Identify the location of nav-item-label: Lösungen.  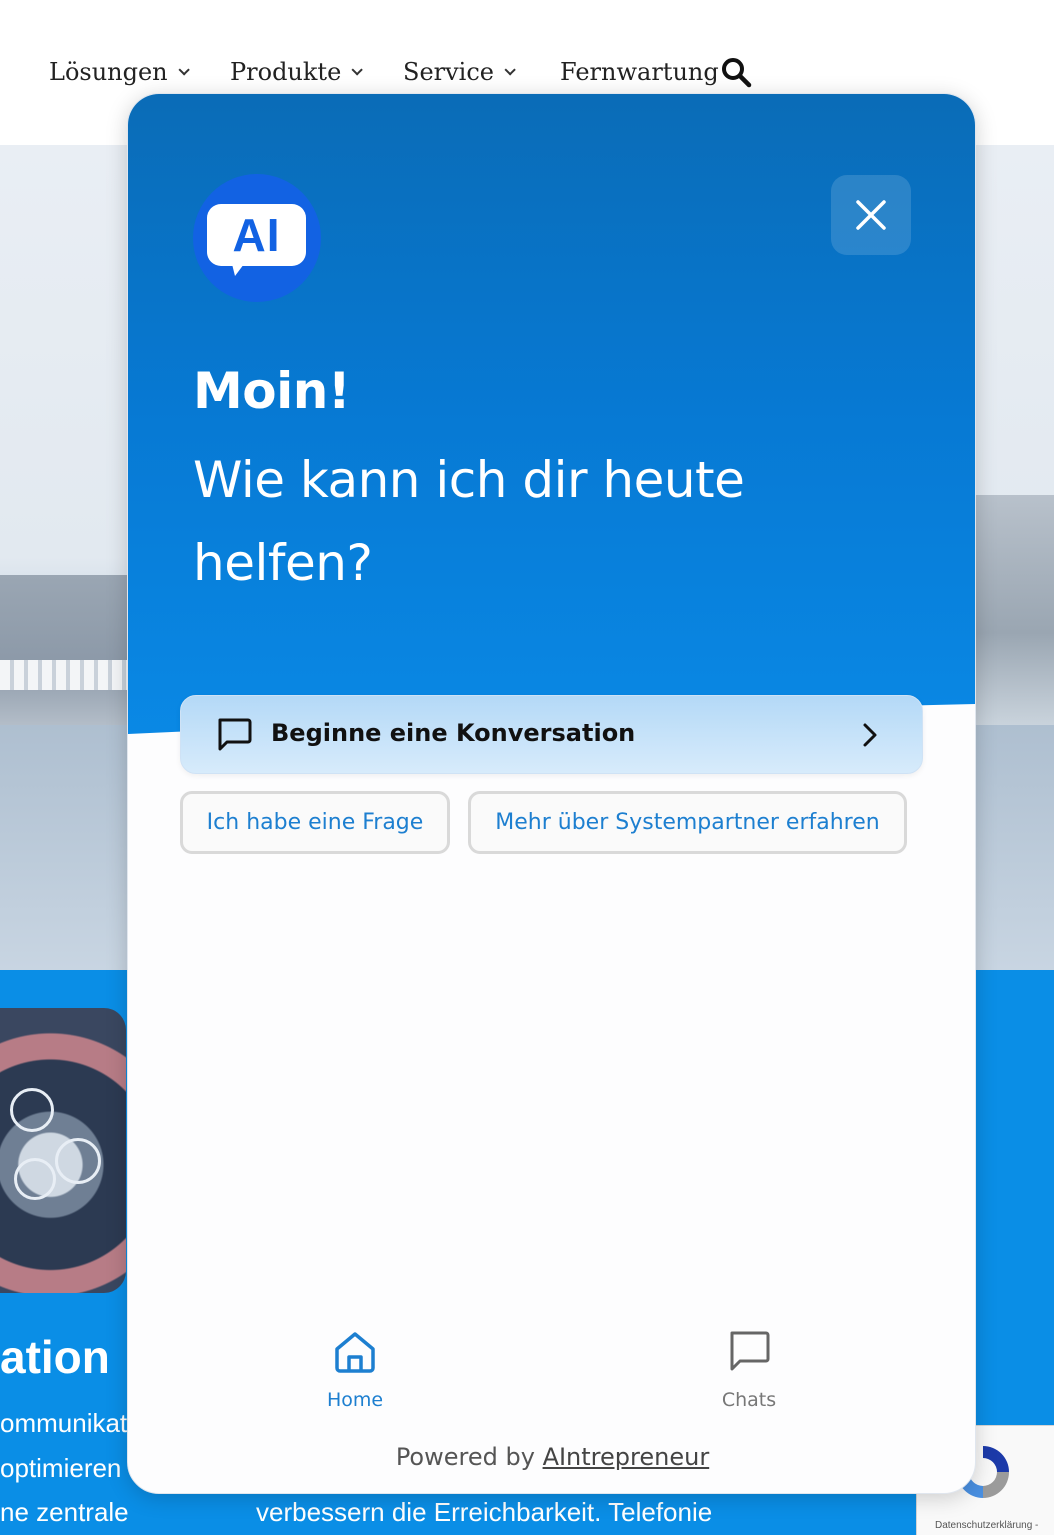
(108, 72).